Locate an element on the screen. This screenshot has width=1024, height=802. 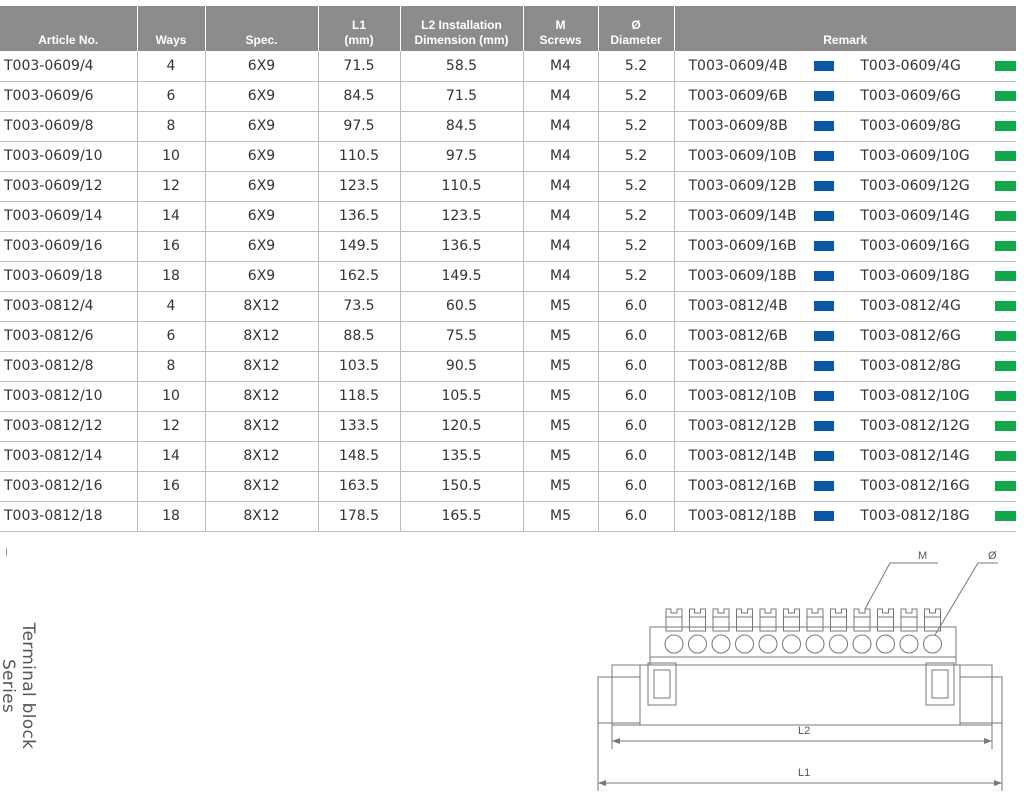
cell-l1: 71.5 is located at coordinates (359, 66).